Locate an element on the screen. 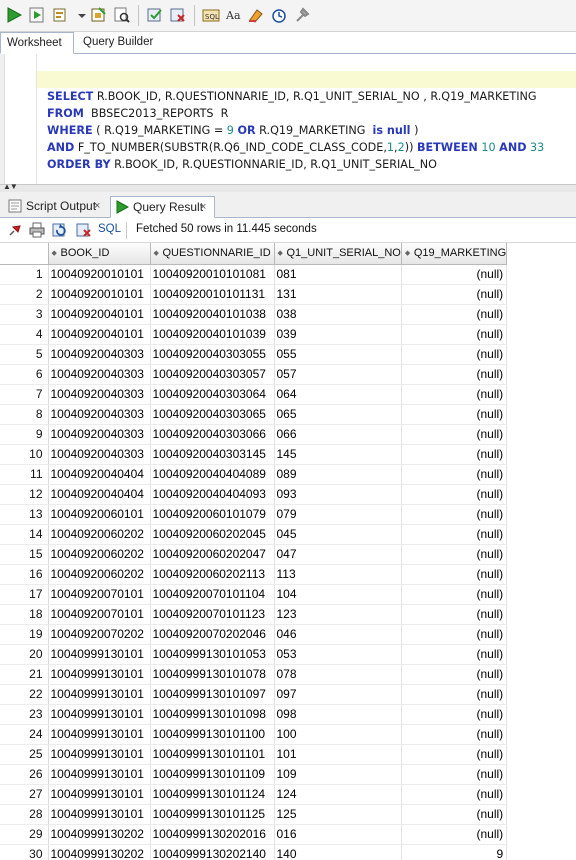 The image size is (576, 860). autotrace-icon is located at coordinates (99, 15).